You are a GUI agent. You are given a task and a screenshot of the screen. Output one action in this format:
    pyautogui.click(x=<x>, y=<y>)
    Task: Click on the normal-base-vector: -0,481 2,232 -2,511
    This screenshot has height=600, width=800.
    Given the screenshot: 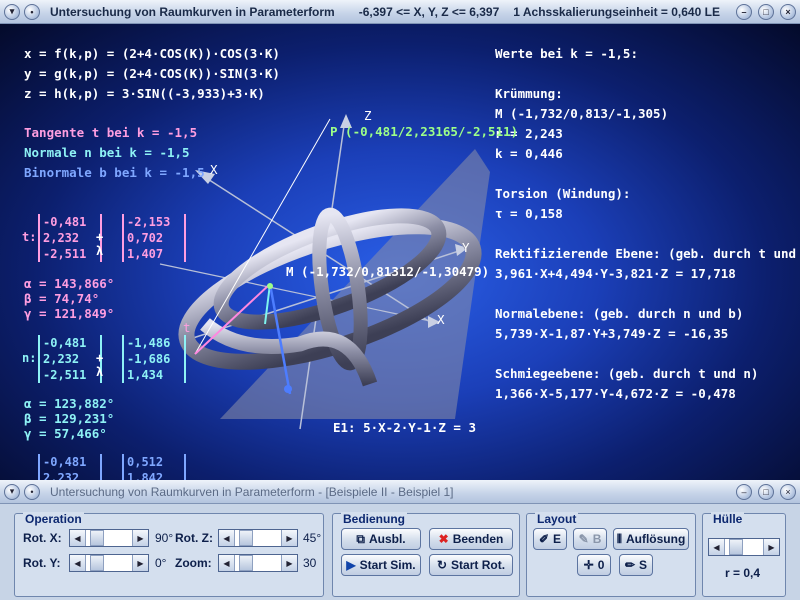 What is the action you would take?
    pyautogui.click(x=70, y=359)
    